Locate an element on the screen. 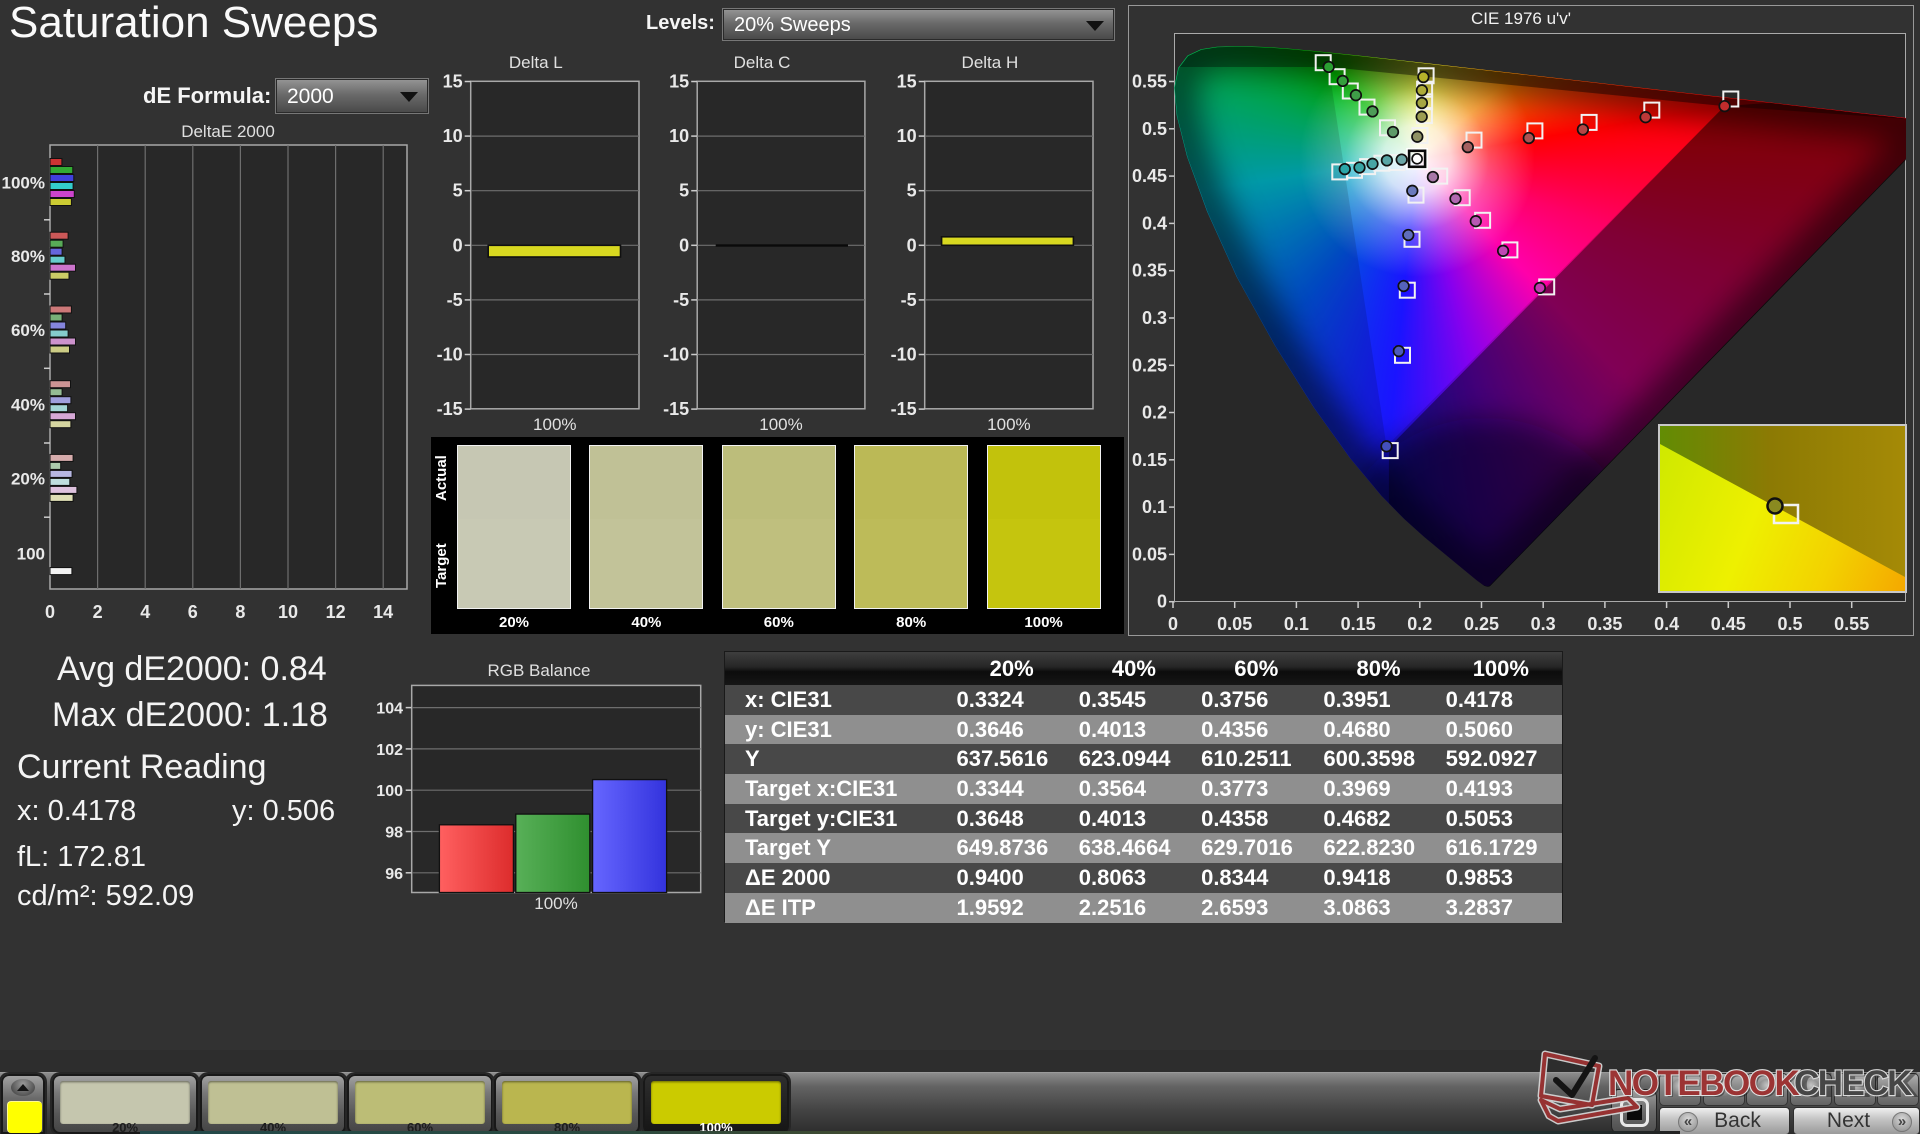 The image size is (1920, 1134). svg-text: 102 is located at coordinates (389, 750).